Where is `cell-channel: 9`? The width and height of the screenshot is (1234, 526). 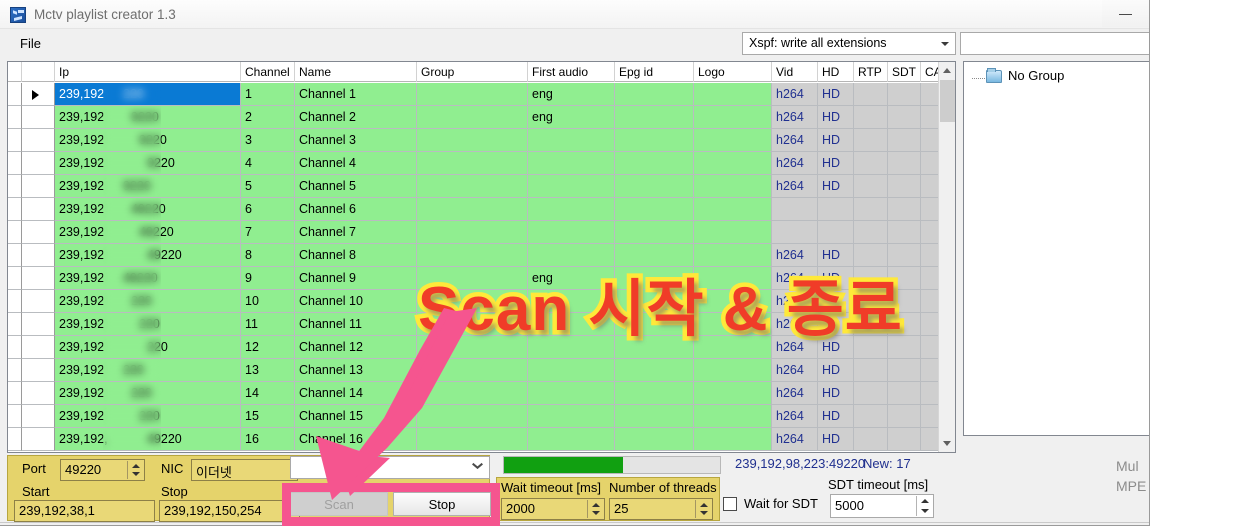 cell-channel: 9 is located at coordinates (268, 278).